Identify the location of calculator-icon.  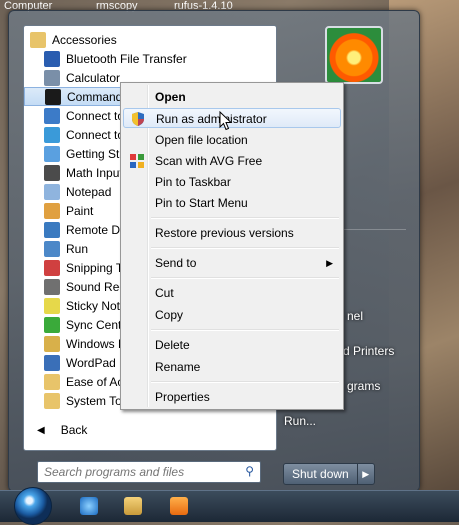
(52, 77).